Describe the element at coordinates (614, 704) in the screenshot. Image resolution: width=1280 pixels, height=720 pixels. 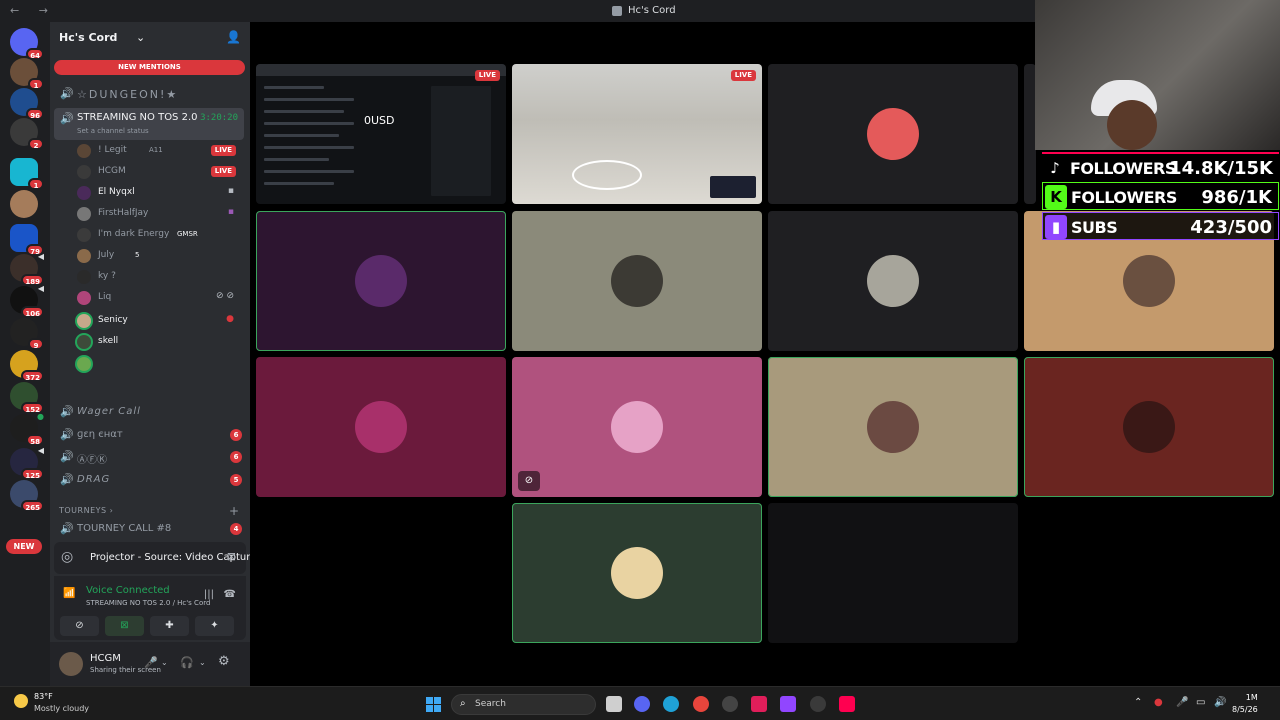
I see `task-view-icon` at that location.